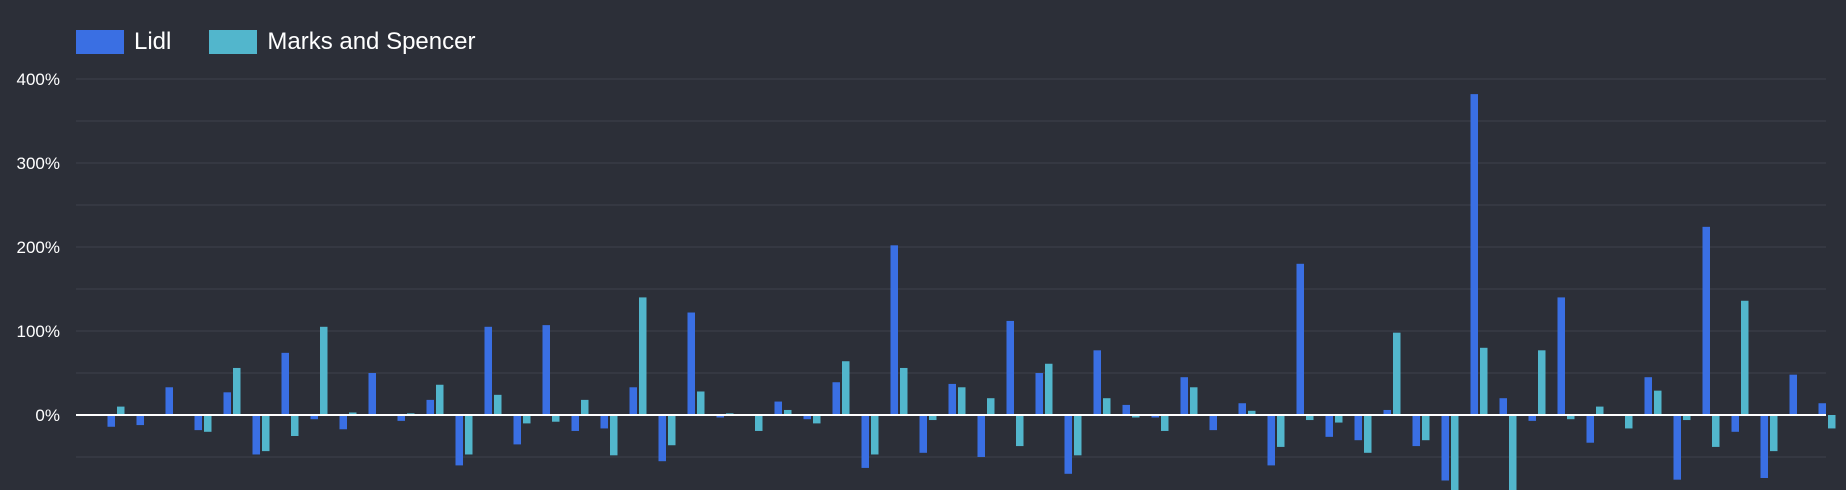 Image resolution: width=1846 pixels, height=490 pixels. What do you see at coordinates (38, 247) in the screenshot?
I see `y-tick-label-200: 200%` at bounding box center [38, 247].